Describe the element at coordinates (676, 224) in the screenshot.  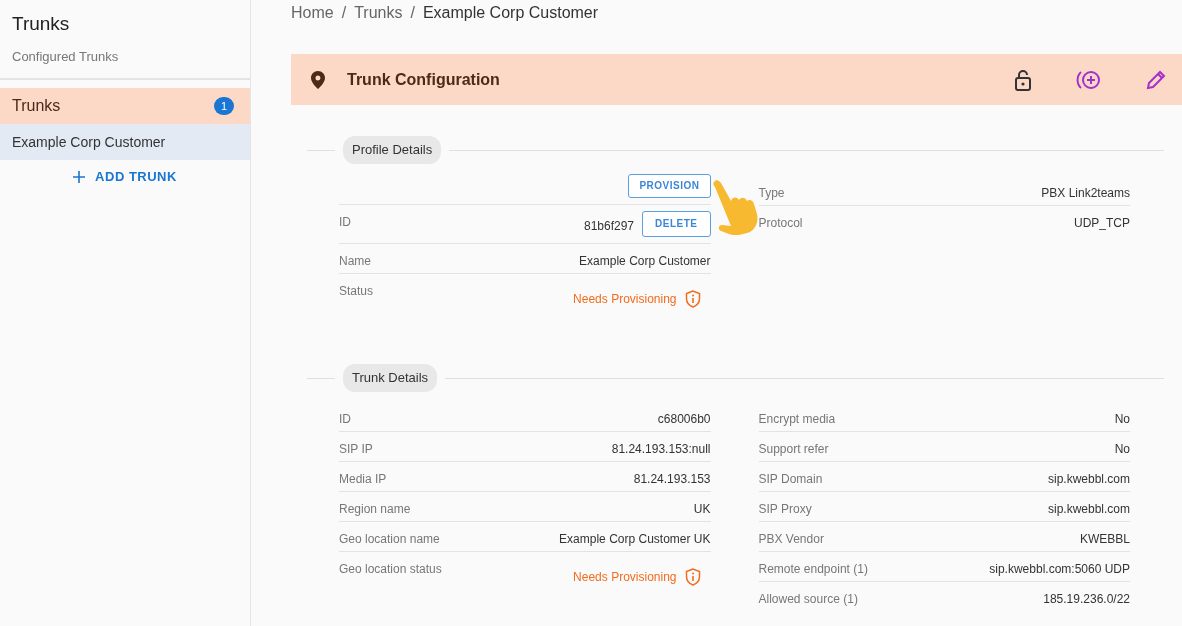
I see `delete-button: DELETE` at that location.